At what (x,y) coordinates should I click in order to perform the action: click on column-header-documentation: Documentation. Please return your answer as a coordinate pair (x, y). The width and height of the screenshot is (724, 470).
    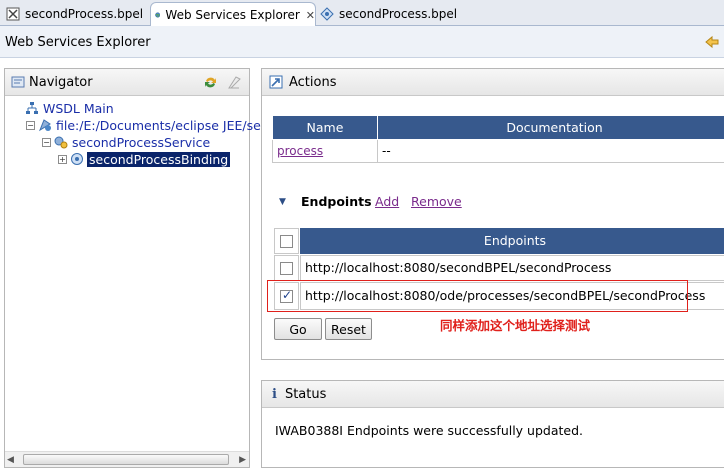
    Looking at the image, I should click on (550, 127).